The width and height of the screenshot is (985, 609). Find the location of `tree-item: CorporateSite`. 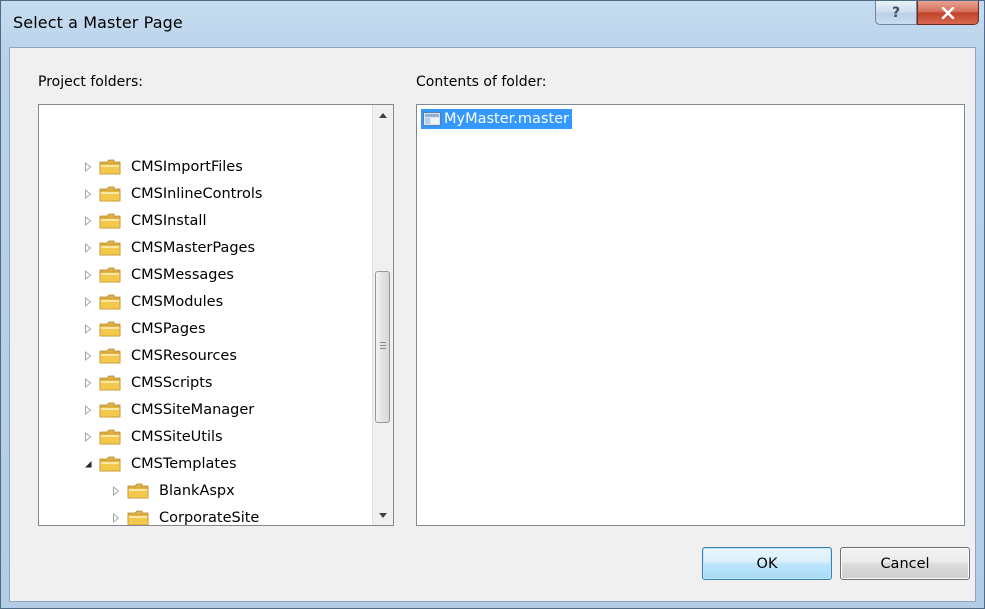

tree-item: CorporateSite is located at coordinates (186, 514).